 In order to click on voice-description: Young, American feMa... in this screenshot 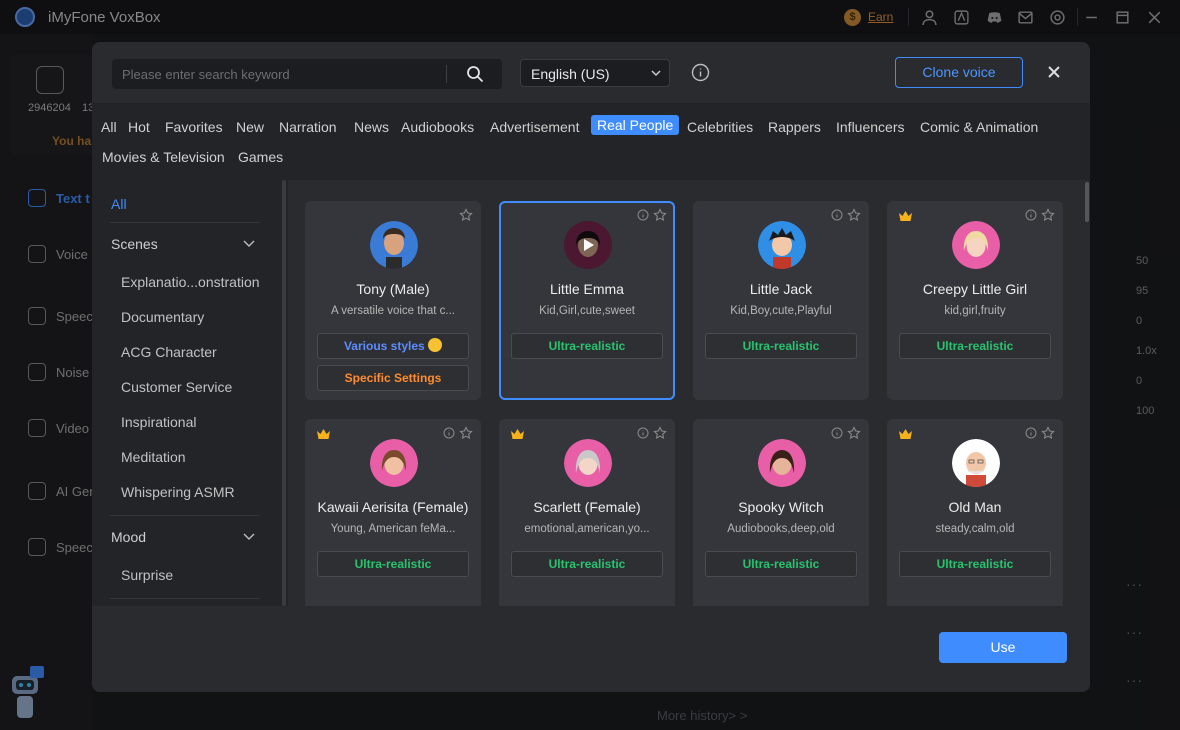, I will do `click(393, 529)`.